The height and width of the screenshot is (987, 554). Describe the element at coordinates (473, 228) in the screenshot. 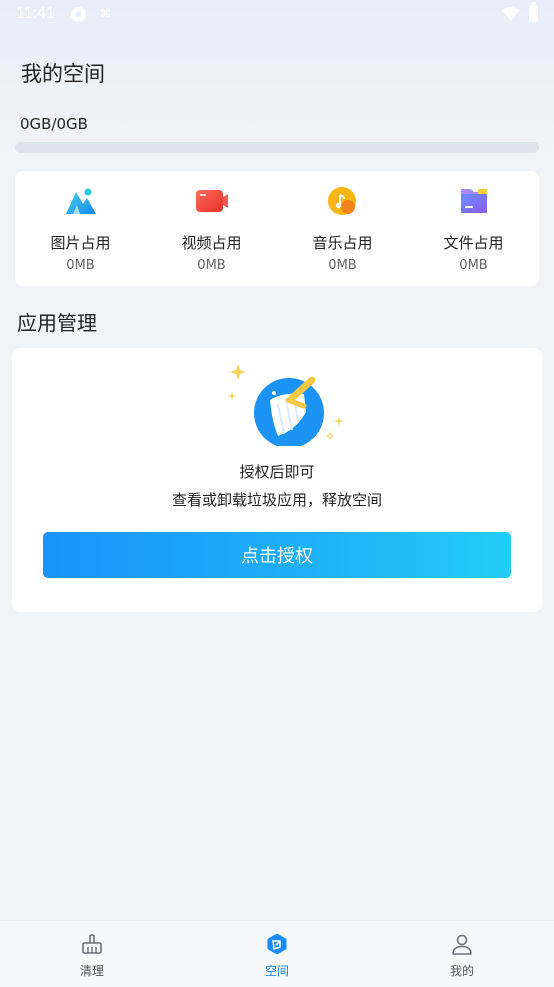

I see `category-files: 文件占用 0MB` at that location.